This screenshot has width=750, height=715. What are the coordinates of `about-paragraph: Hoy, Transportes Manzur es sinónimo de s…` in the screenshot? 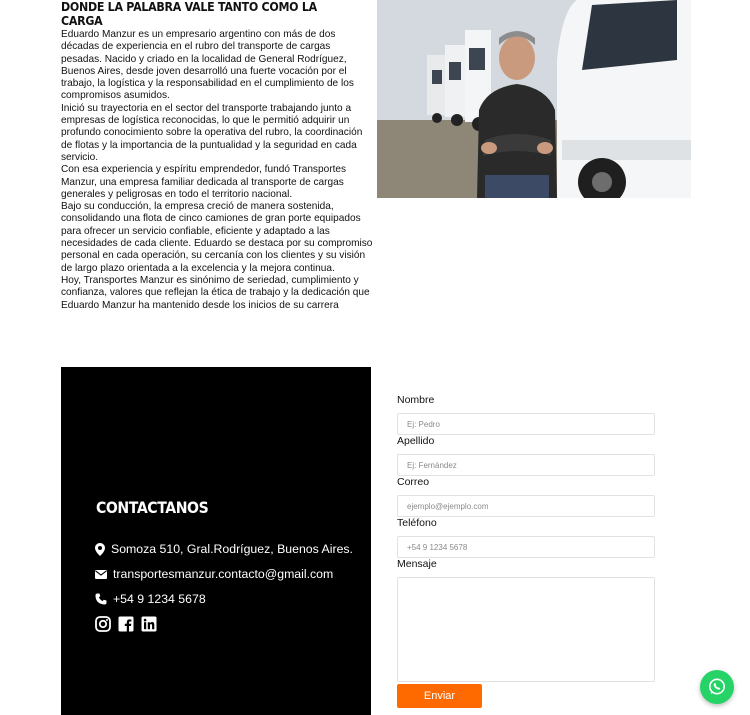 It's located at (215, 292).